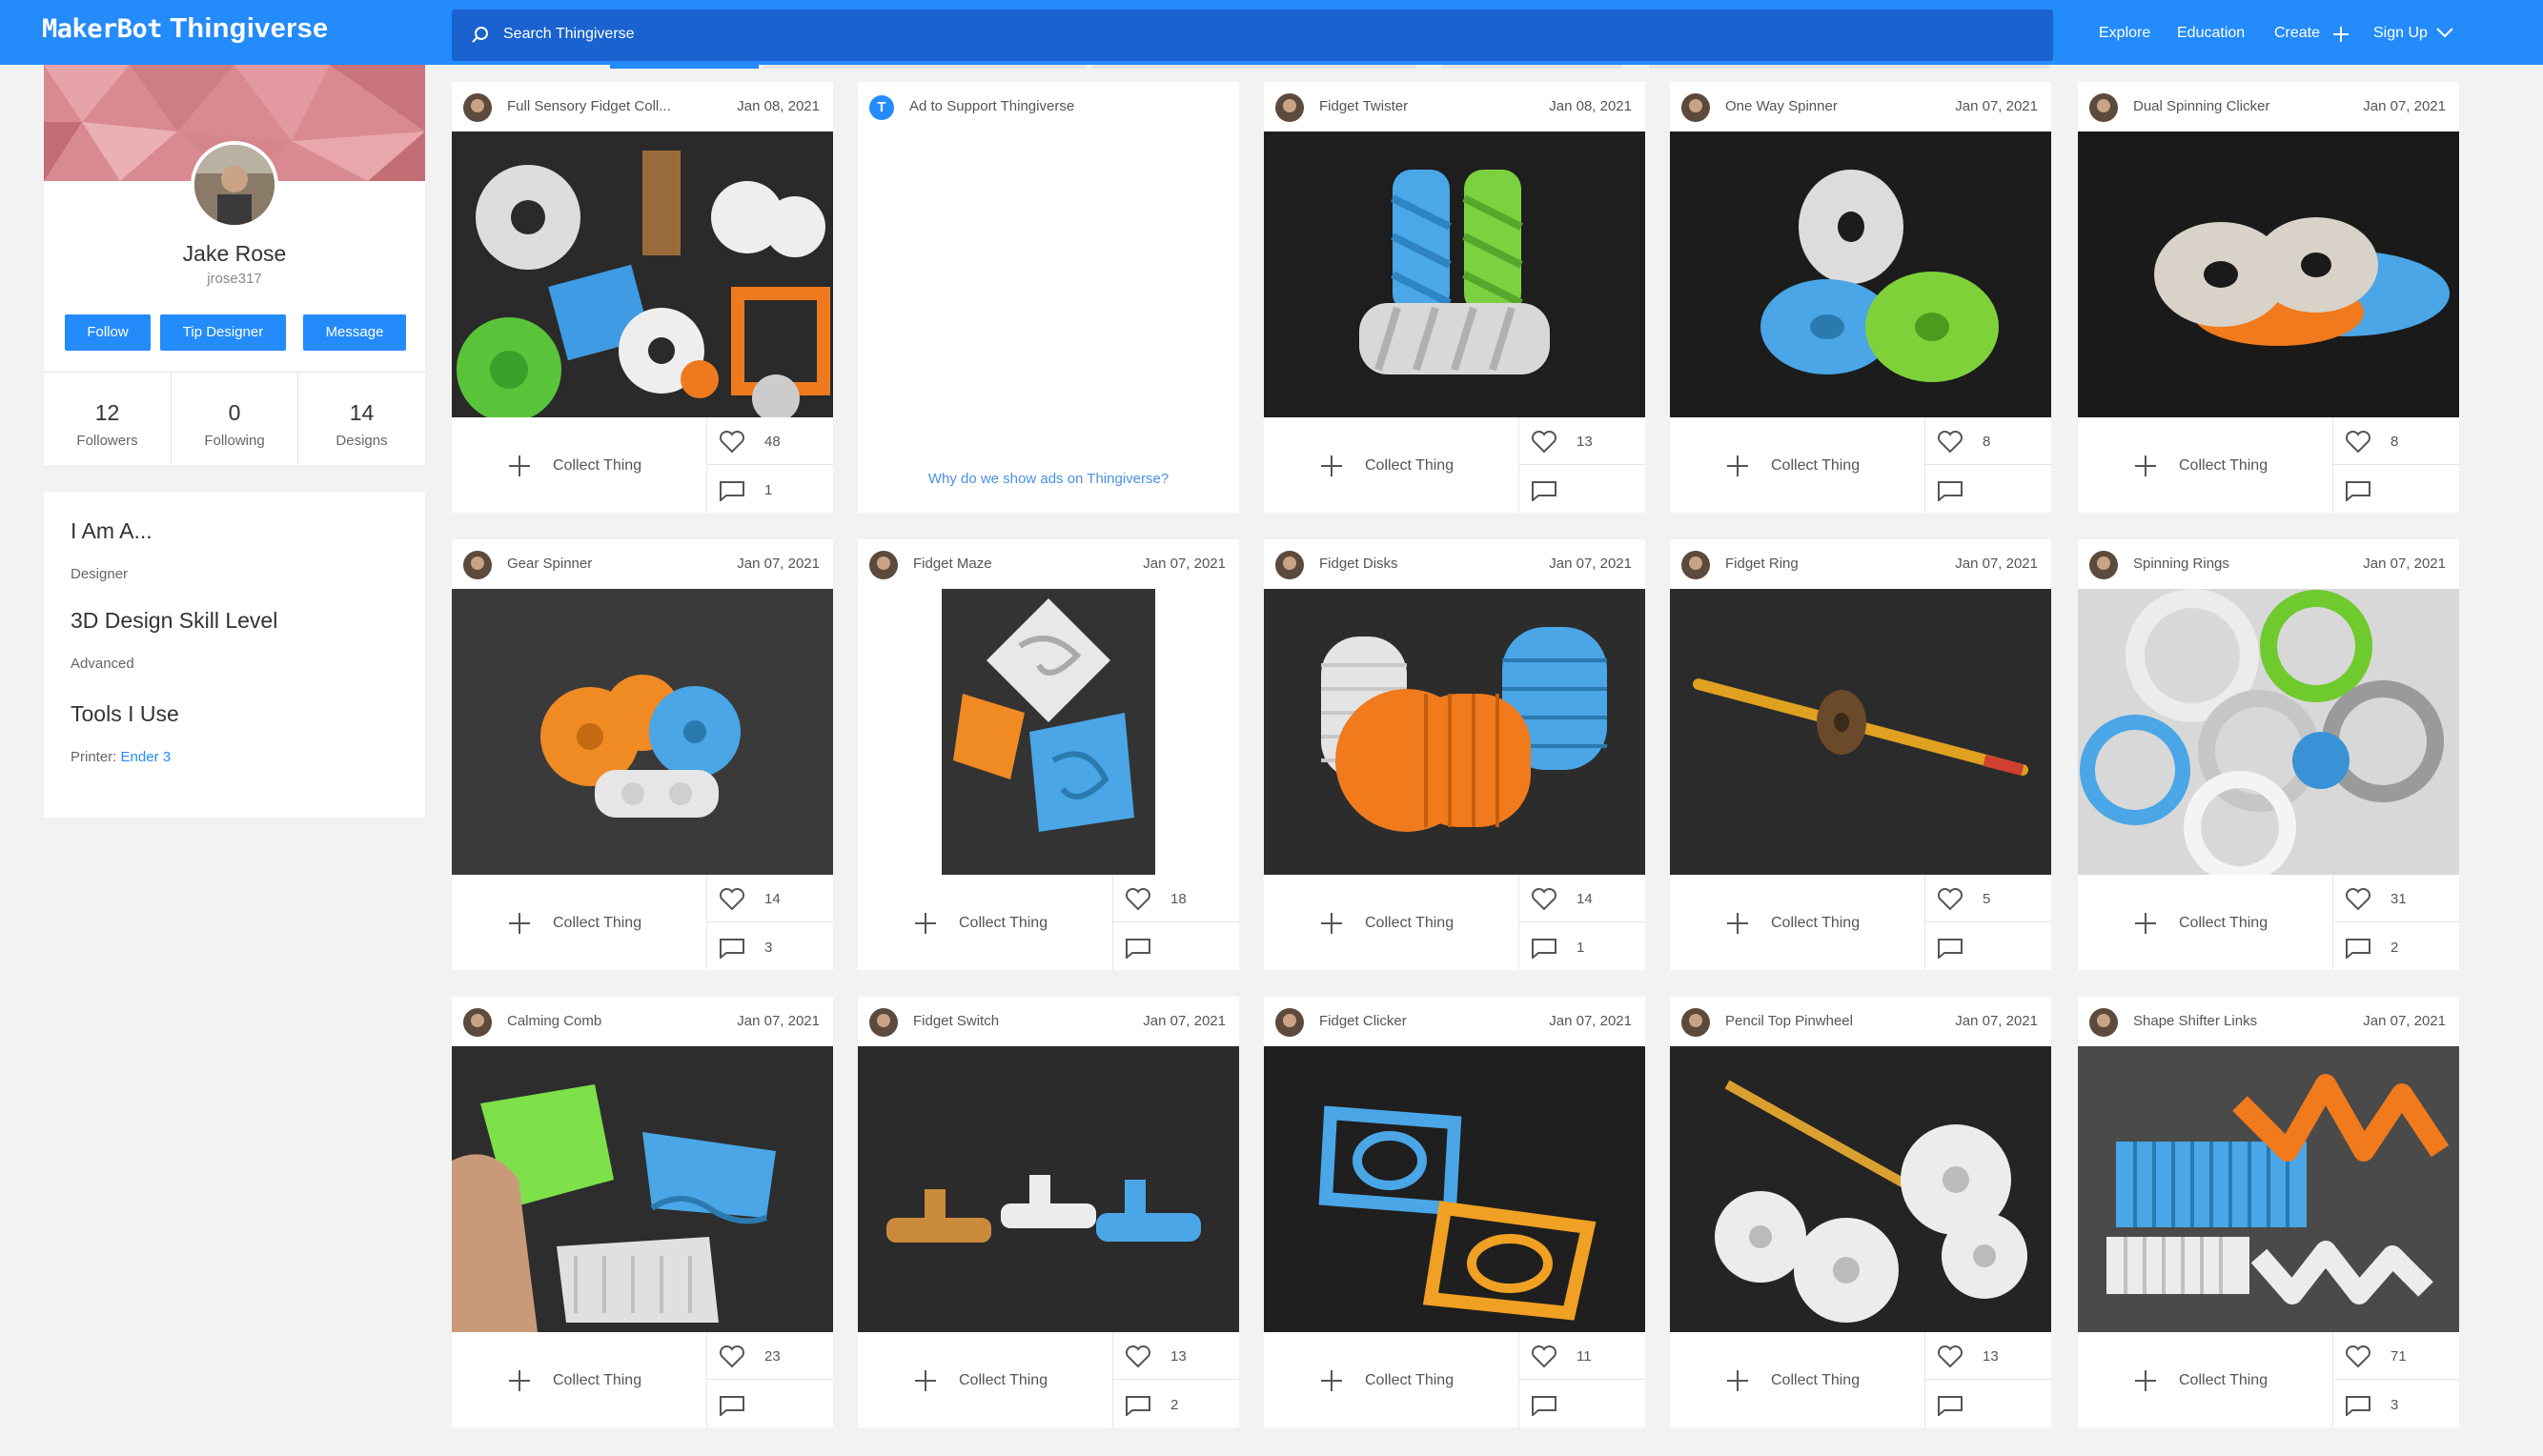 This screenshot has height=1456, width=2543. What do you see at coordinates (185, 29) in the screenshot?
I see `thingiverse-logo: MakerBot Thingiverse` at bounding box center [185, 29].